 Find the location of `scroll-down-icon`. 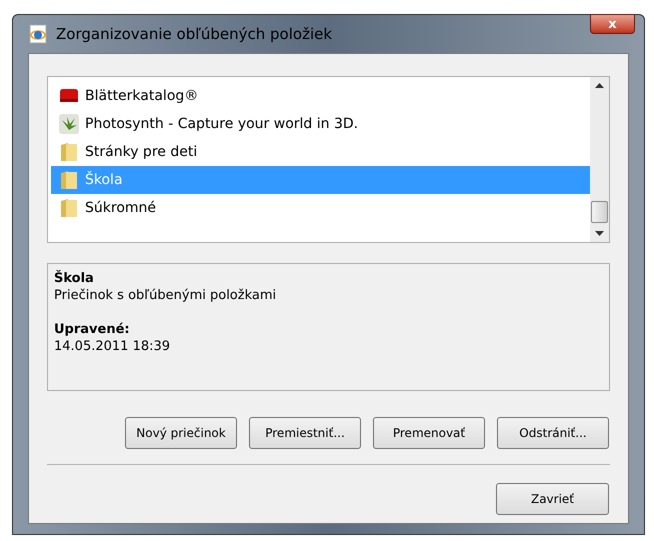

scroll-down-icon is located at coordinates (599, 233).